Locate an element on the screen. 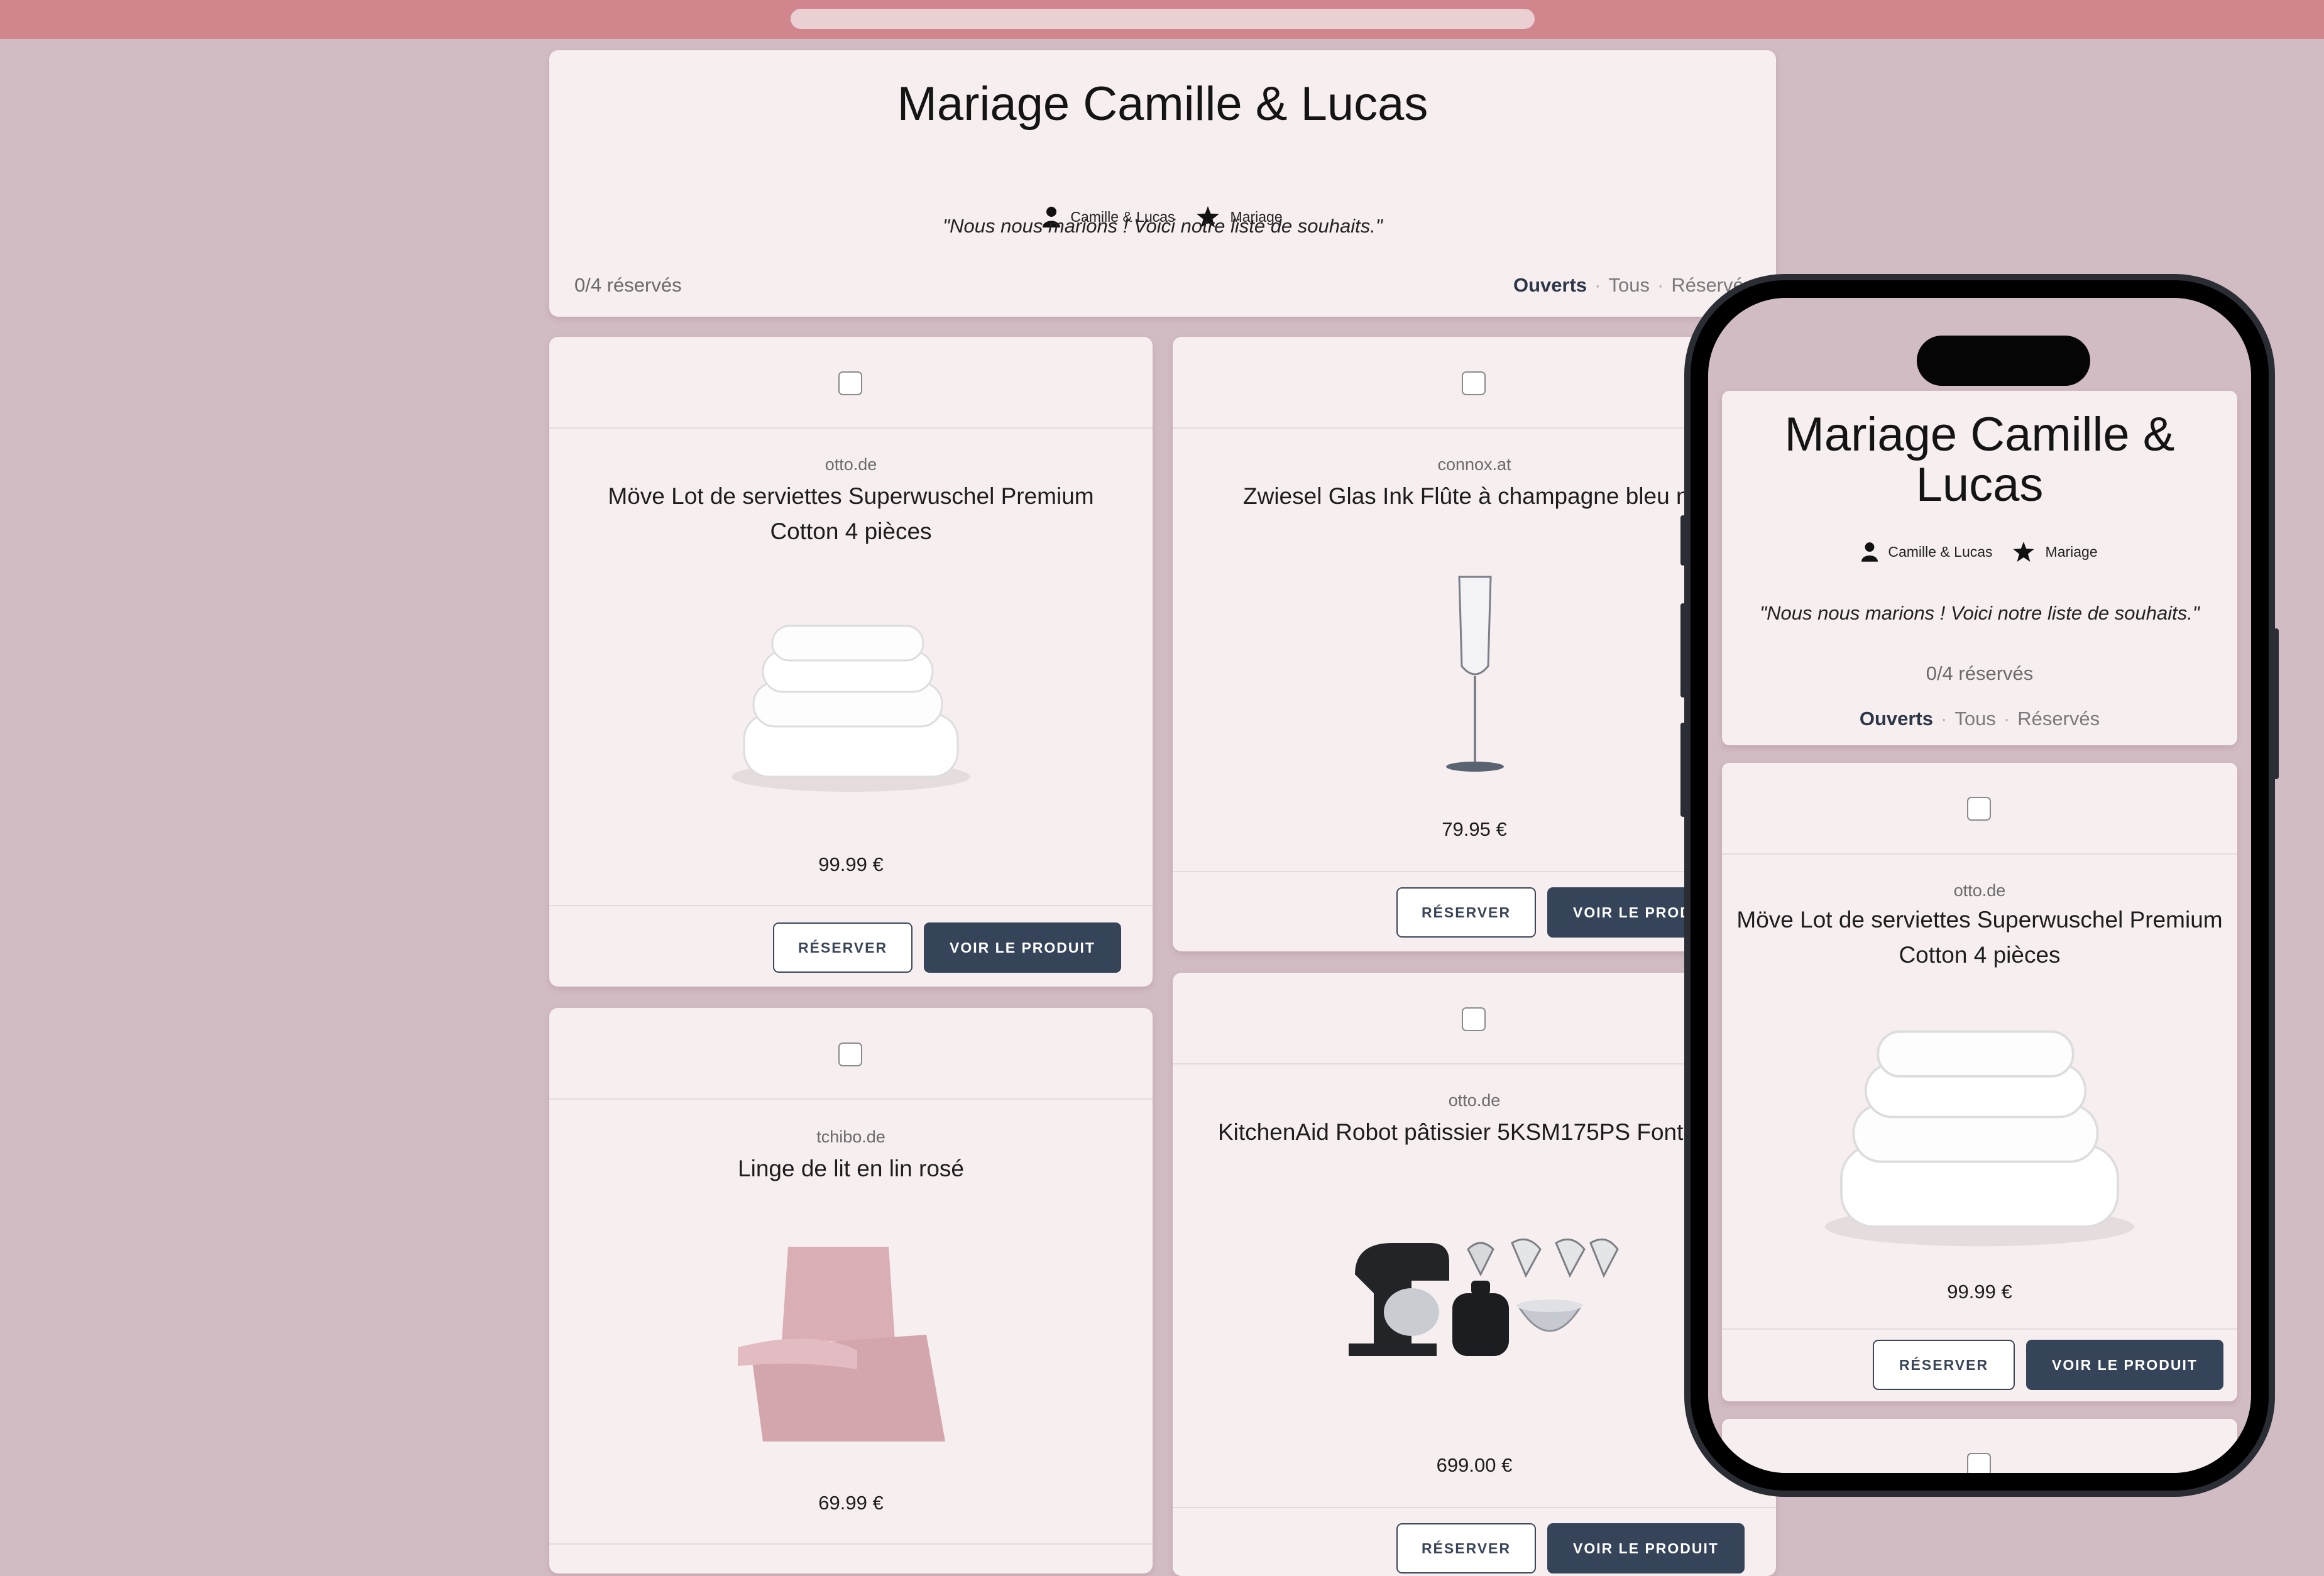  mobile-page-title: Mariage Camille & Lucas is located at coordinates (1979, 460).